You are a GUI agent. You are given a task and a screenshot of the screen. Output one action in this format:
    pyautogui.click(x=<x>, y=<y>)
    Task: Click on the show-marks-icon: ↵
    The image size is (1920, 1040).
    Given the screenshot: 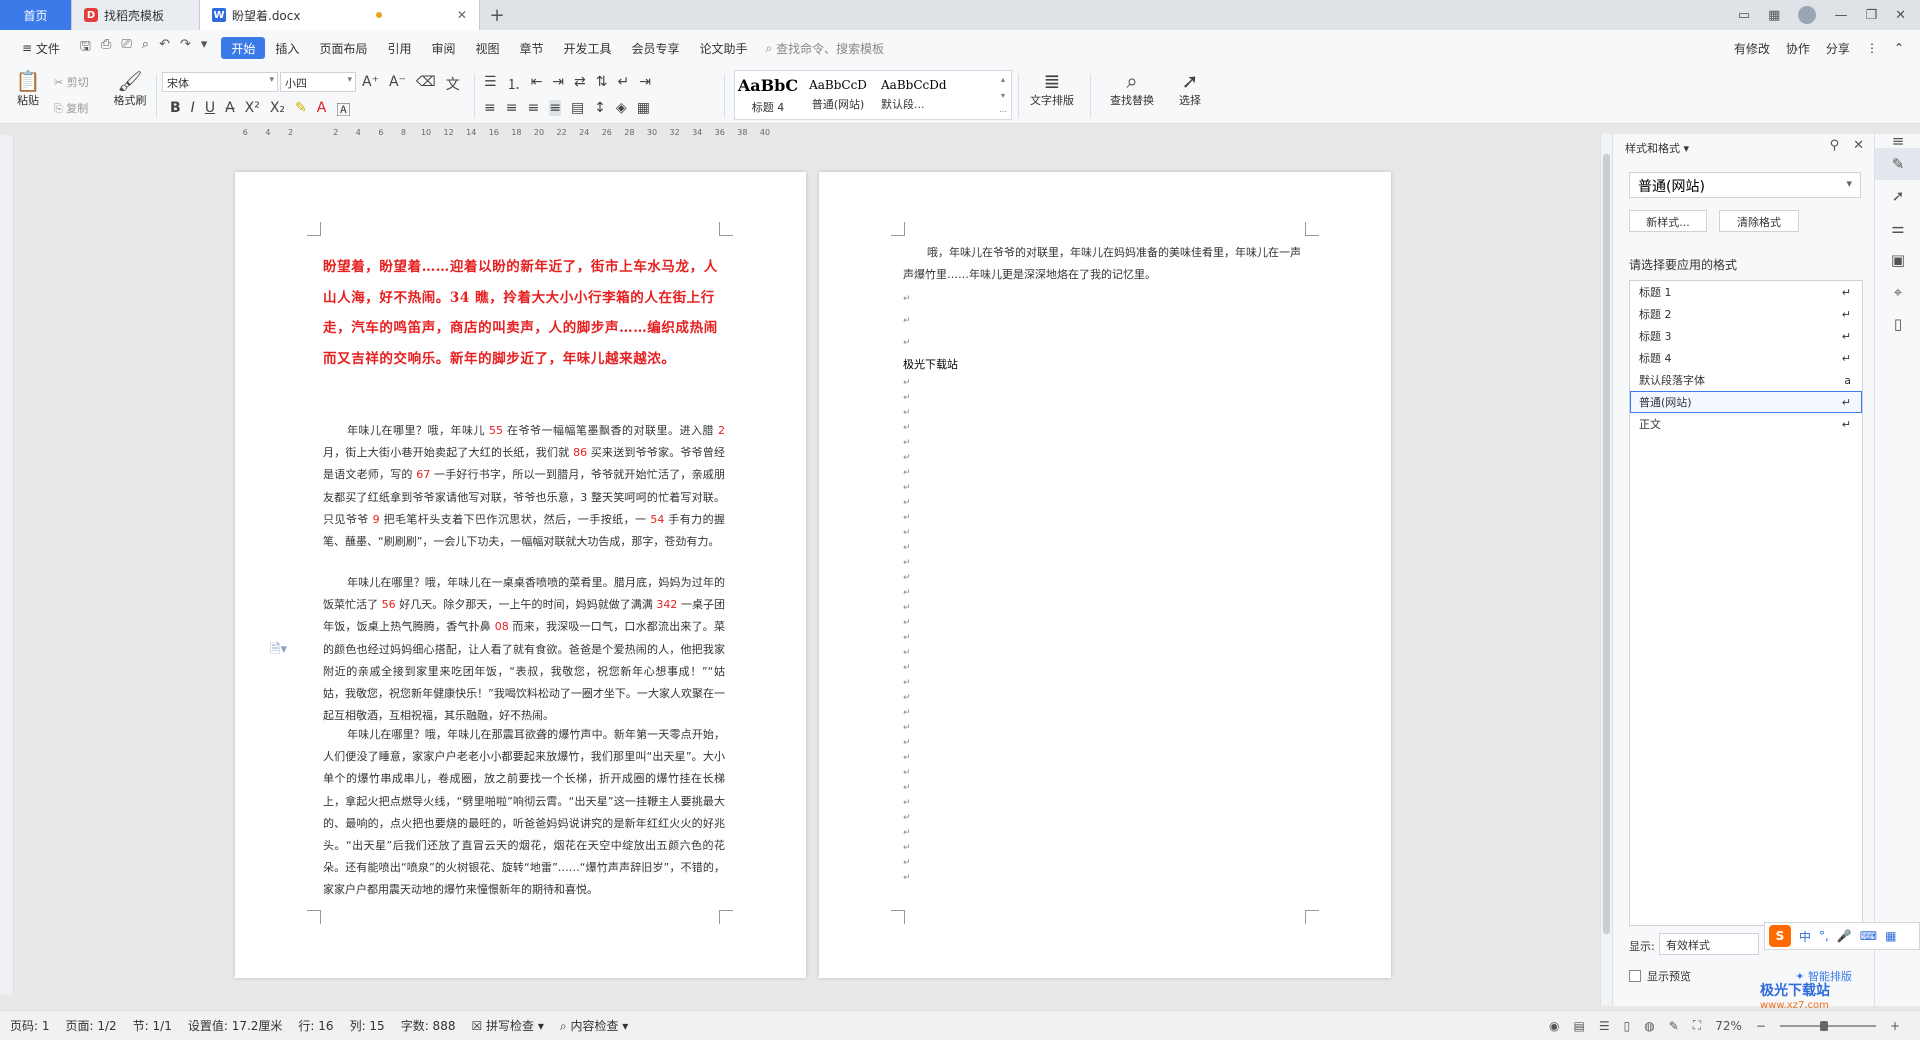 What is the action you would take?
    pyautogui.click(x=624, y=84)
    